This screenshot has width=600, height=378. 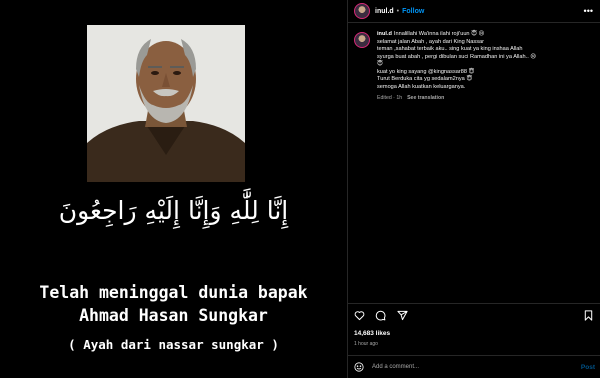 I want to click on caption-line: Innalillahi Wa'inna ilahi roji'uun 😇 😢, so click(x=439, y=34).